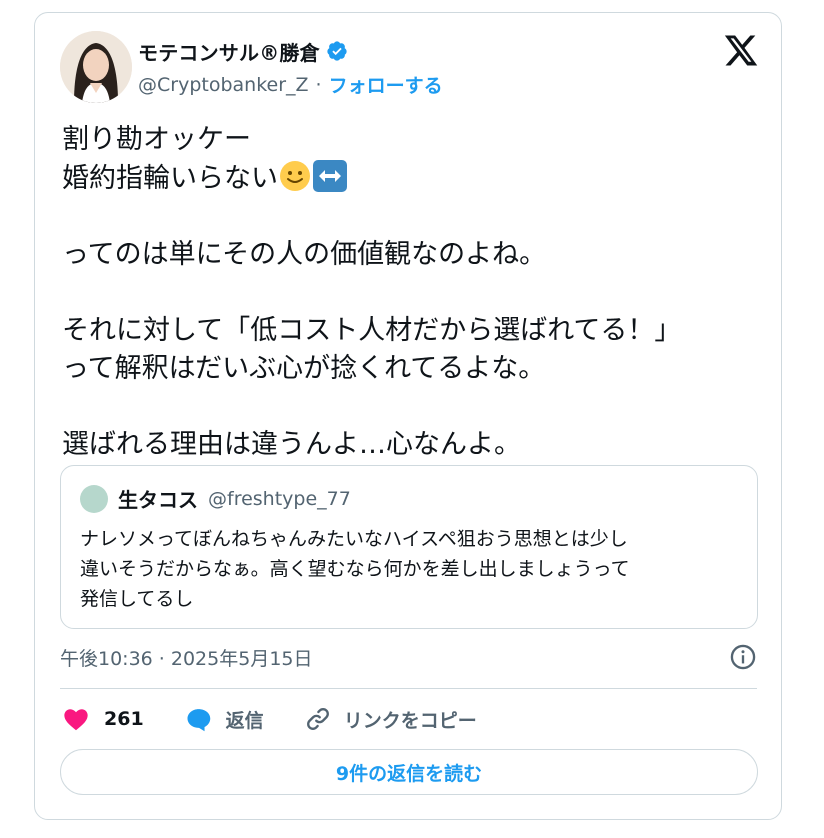 The width and height of the screenshot is (824, 838). I want to click on reply-label: 返信, so click(244, 720).